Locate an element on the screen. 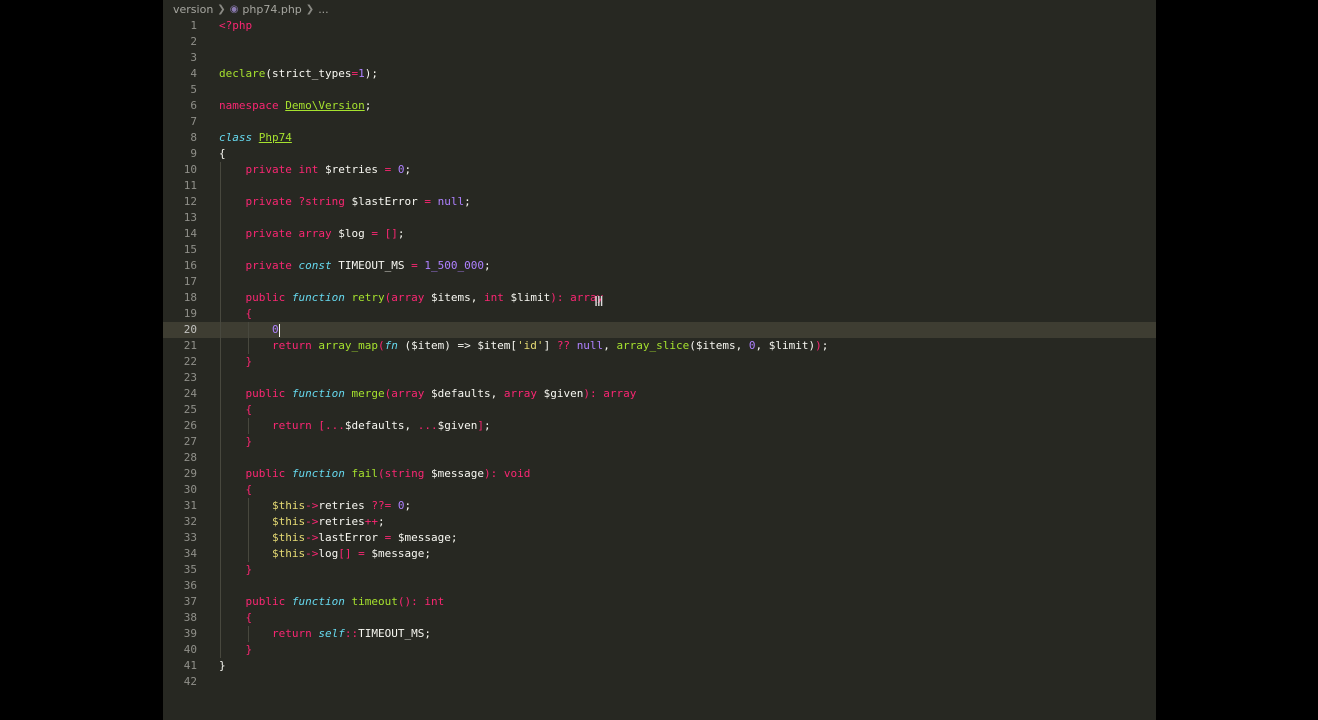 This screenshot has width=1318, height=720. code-line: 11 is located at coordinates (659, 186).